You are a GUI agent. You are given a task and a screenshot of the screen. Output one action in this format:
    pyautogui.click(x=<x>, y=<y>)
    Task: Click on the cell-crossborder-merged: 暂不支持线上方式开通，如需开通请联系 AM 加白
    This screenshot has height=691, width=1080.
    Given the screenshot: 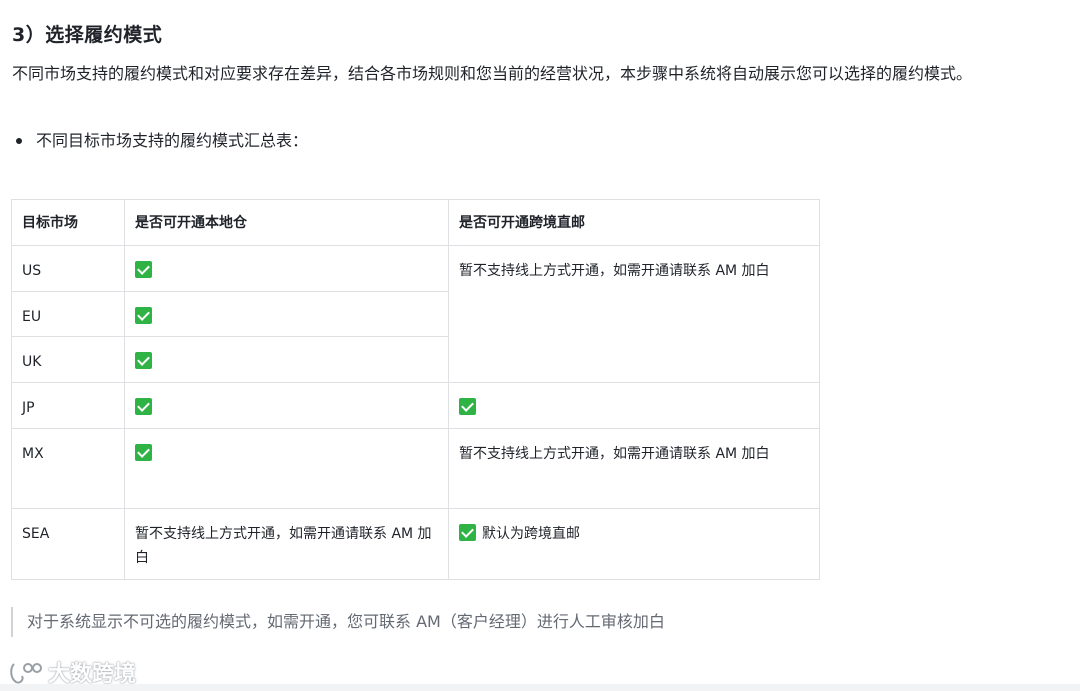 What is the action you would take?
    pyautogui.click(x=634, y=314)
    